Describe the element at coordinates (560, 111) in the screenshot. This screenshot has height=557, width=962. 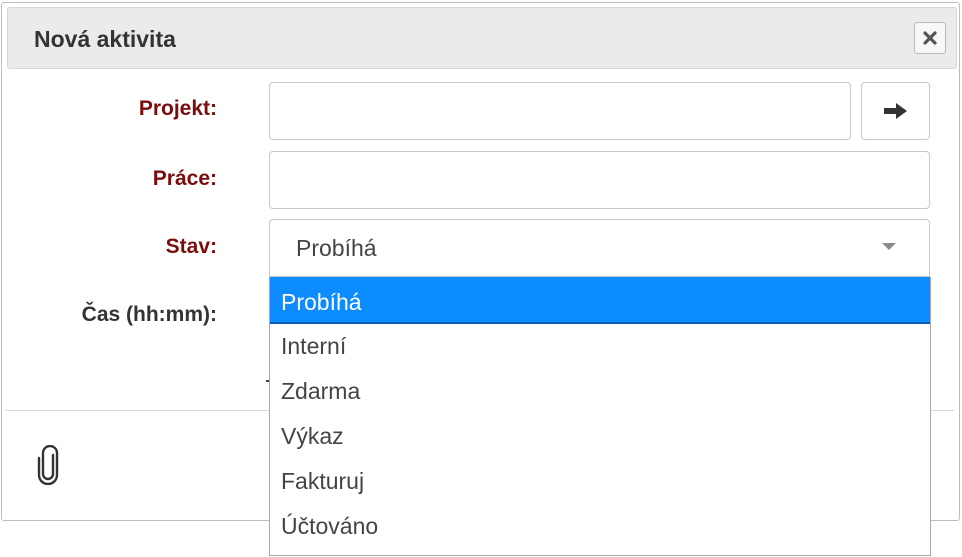
I see `projekt-input` at that location.